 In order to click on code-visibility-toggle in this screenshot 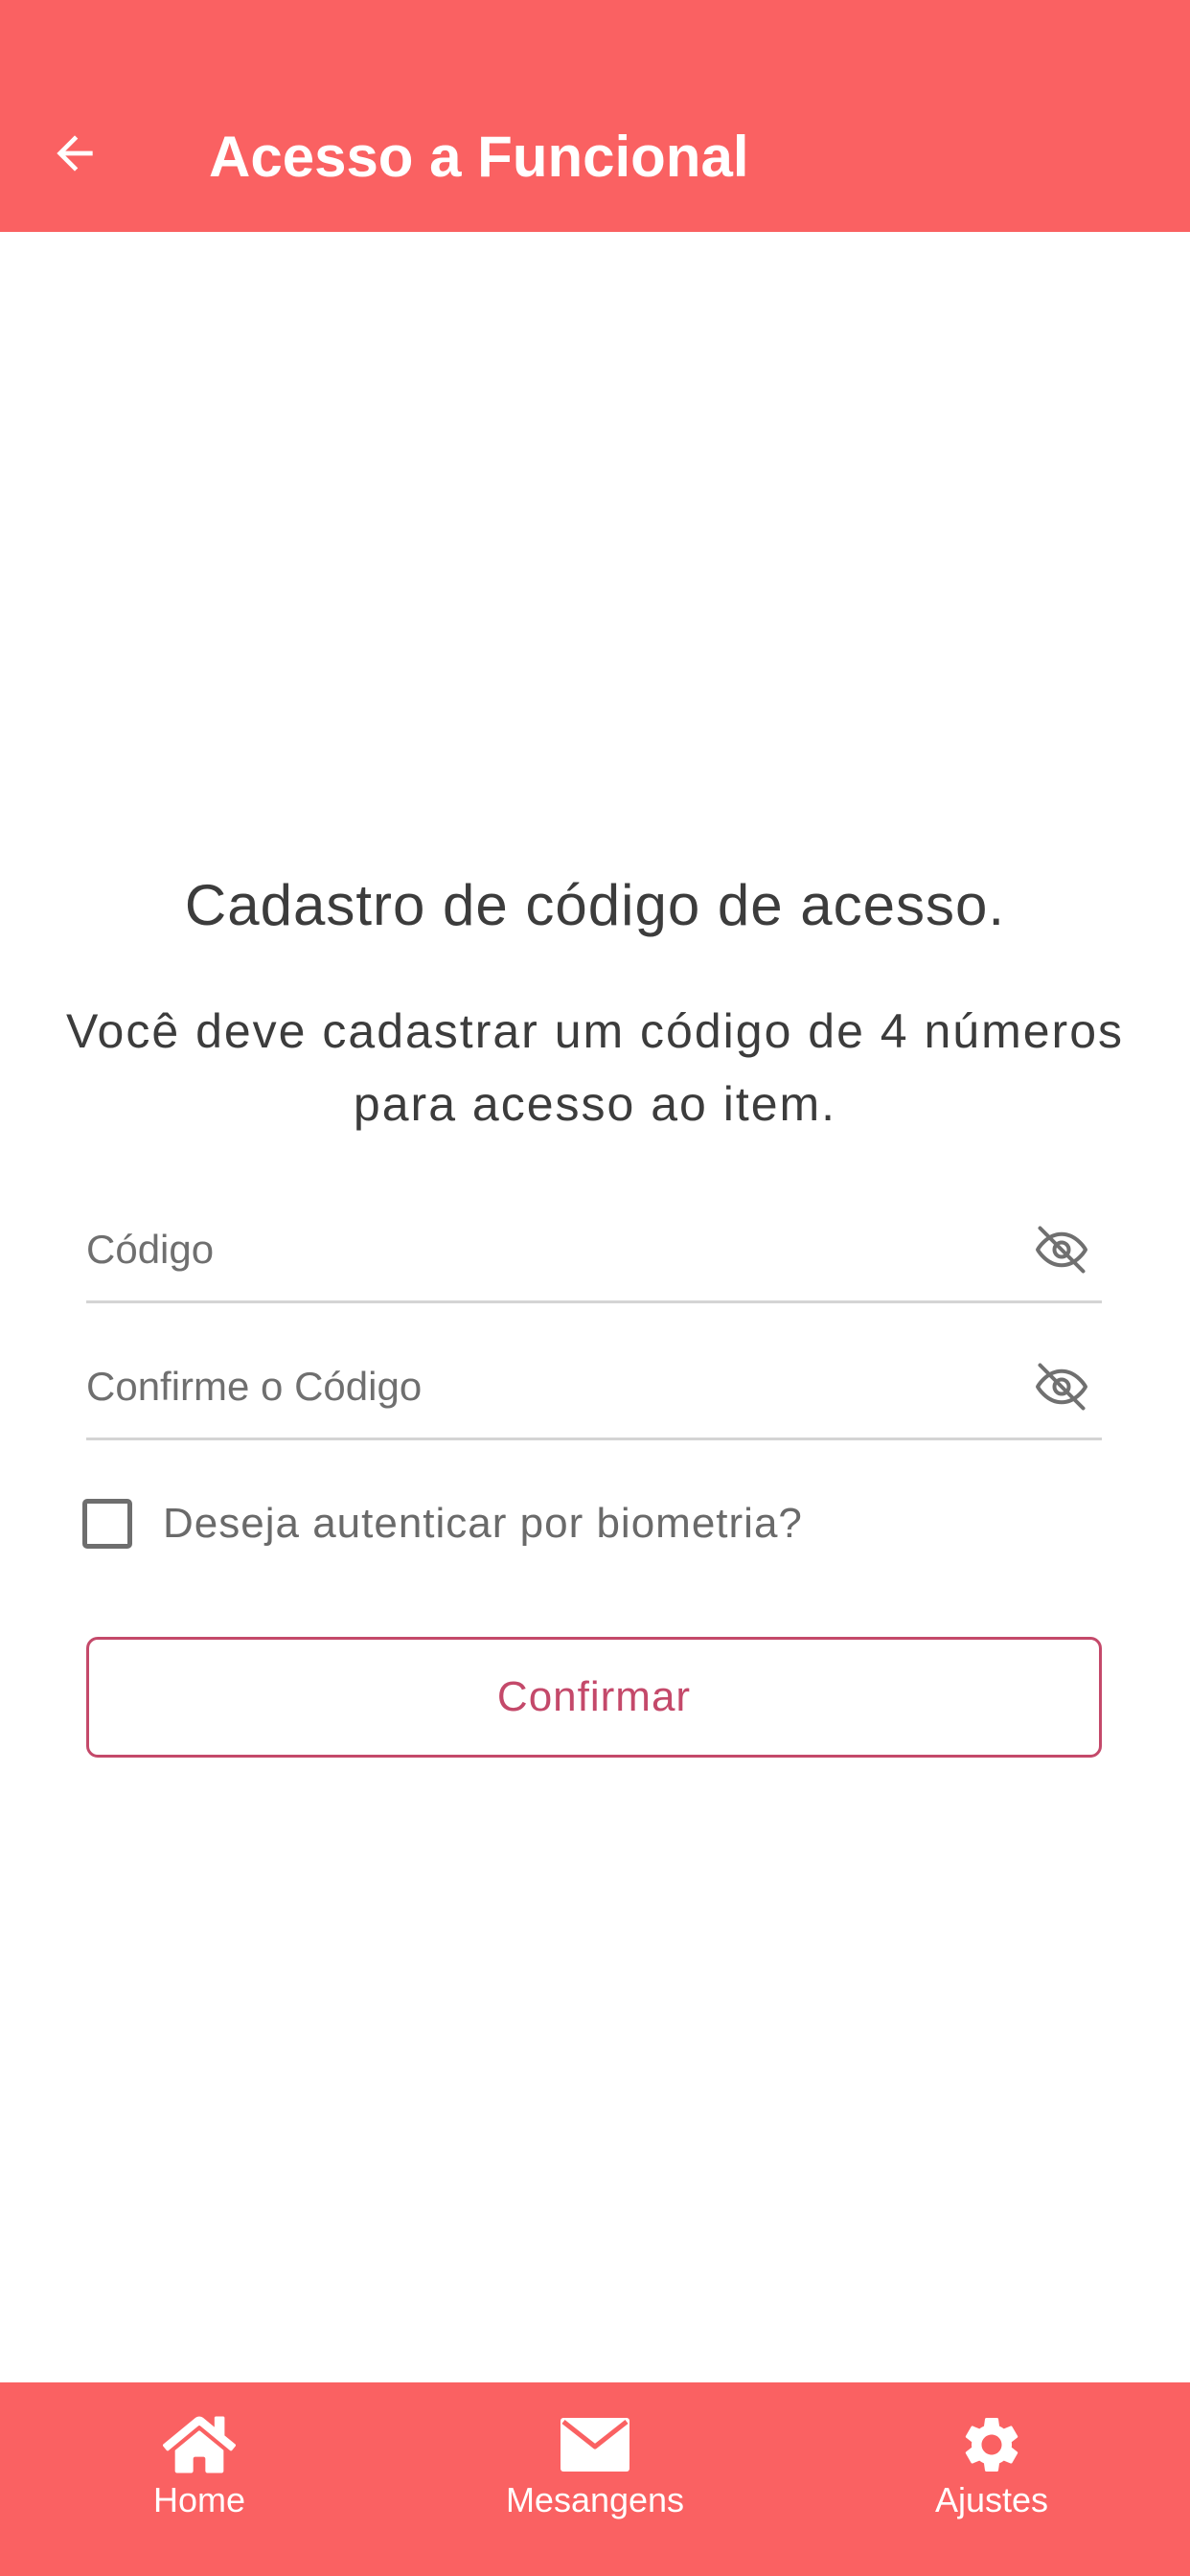, I will do `click(1062, 1249)`.